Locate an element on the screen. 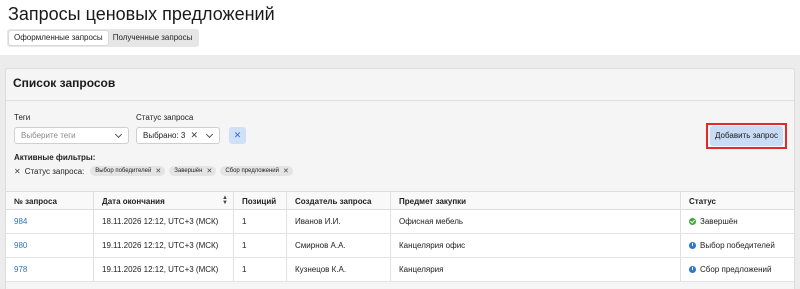  chip-label: Сбор предложений is located at coordinates (252, 171).